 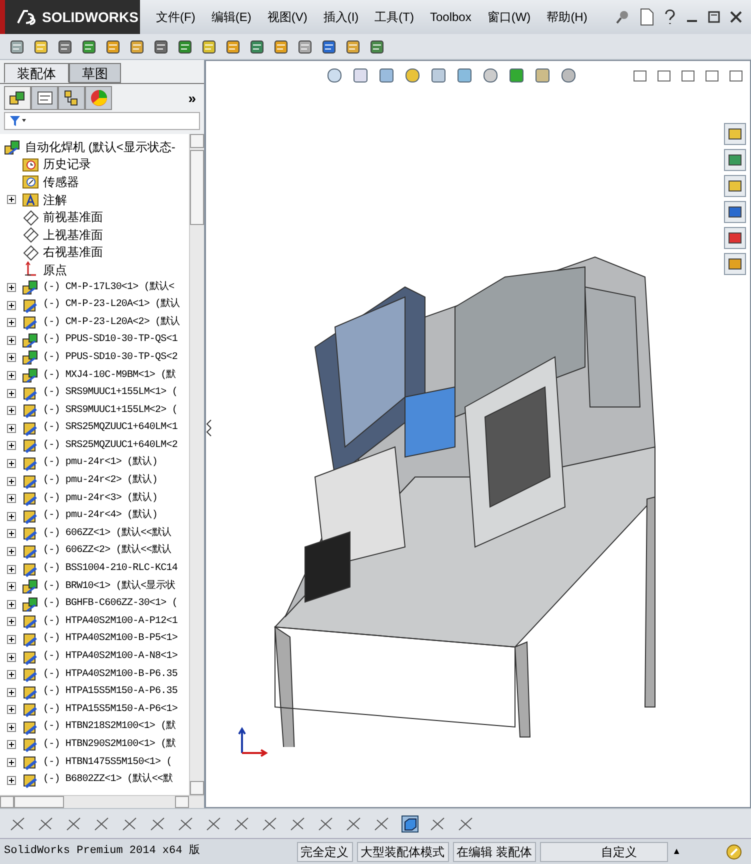 I want to click on tree-item: (-) HTPA15S5M150-A-P6.35, so click(x=110, y=692).